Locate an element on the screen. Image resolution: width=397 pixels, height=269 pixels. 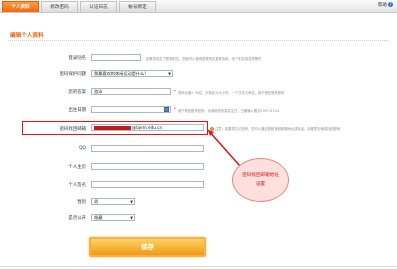
annotation-arrow is located at coordinates (224, 148).